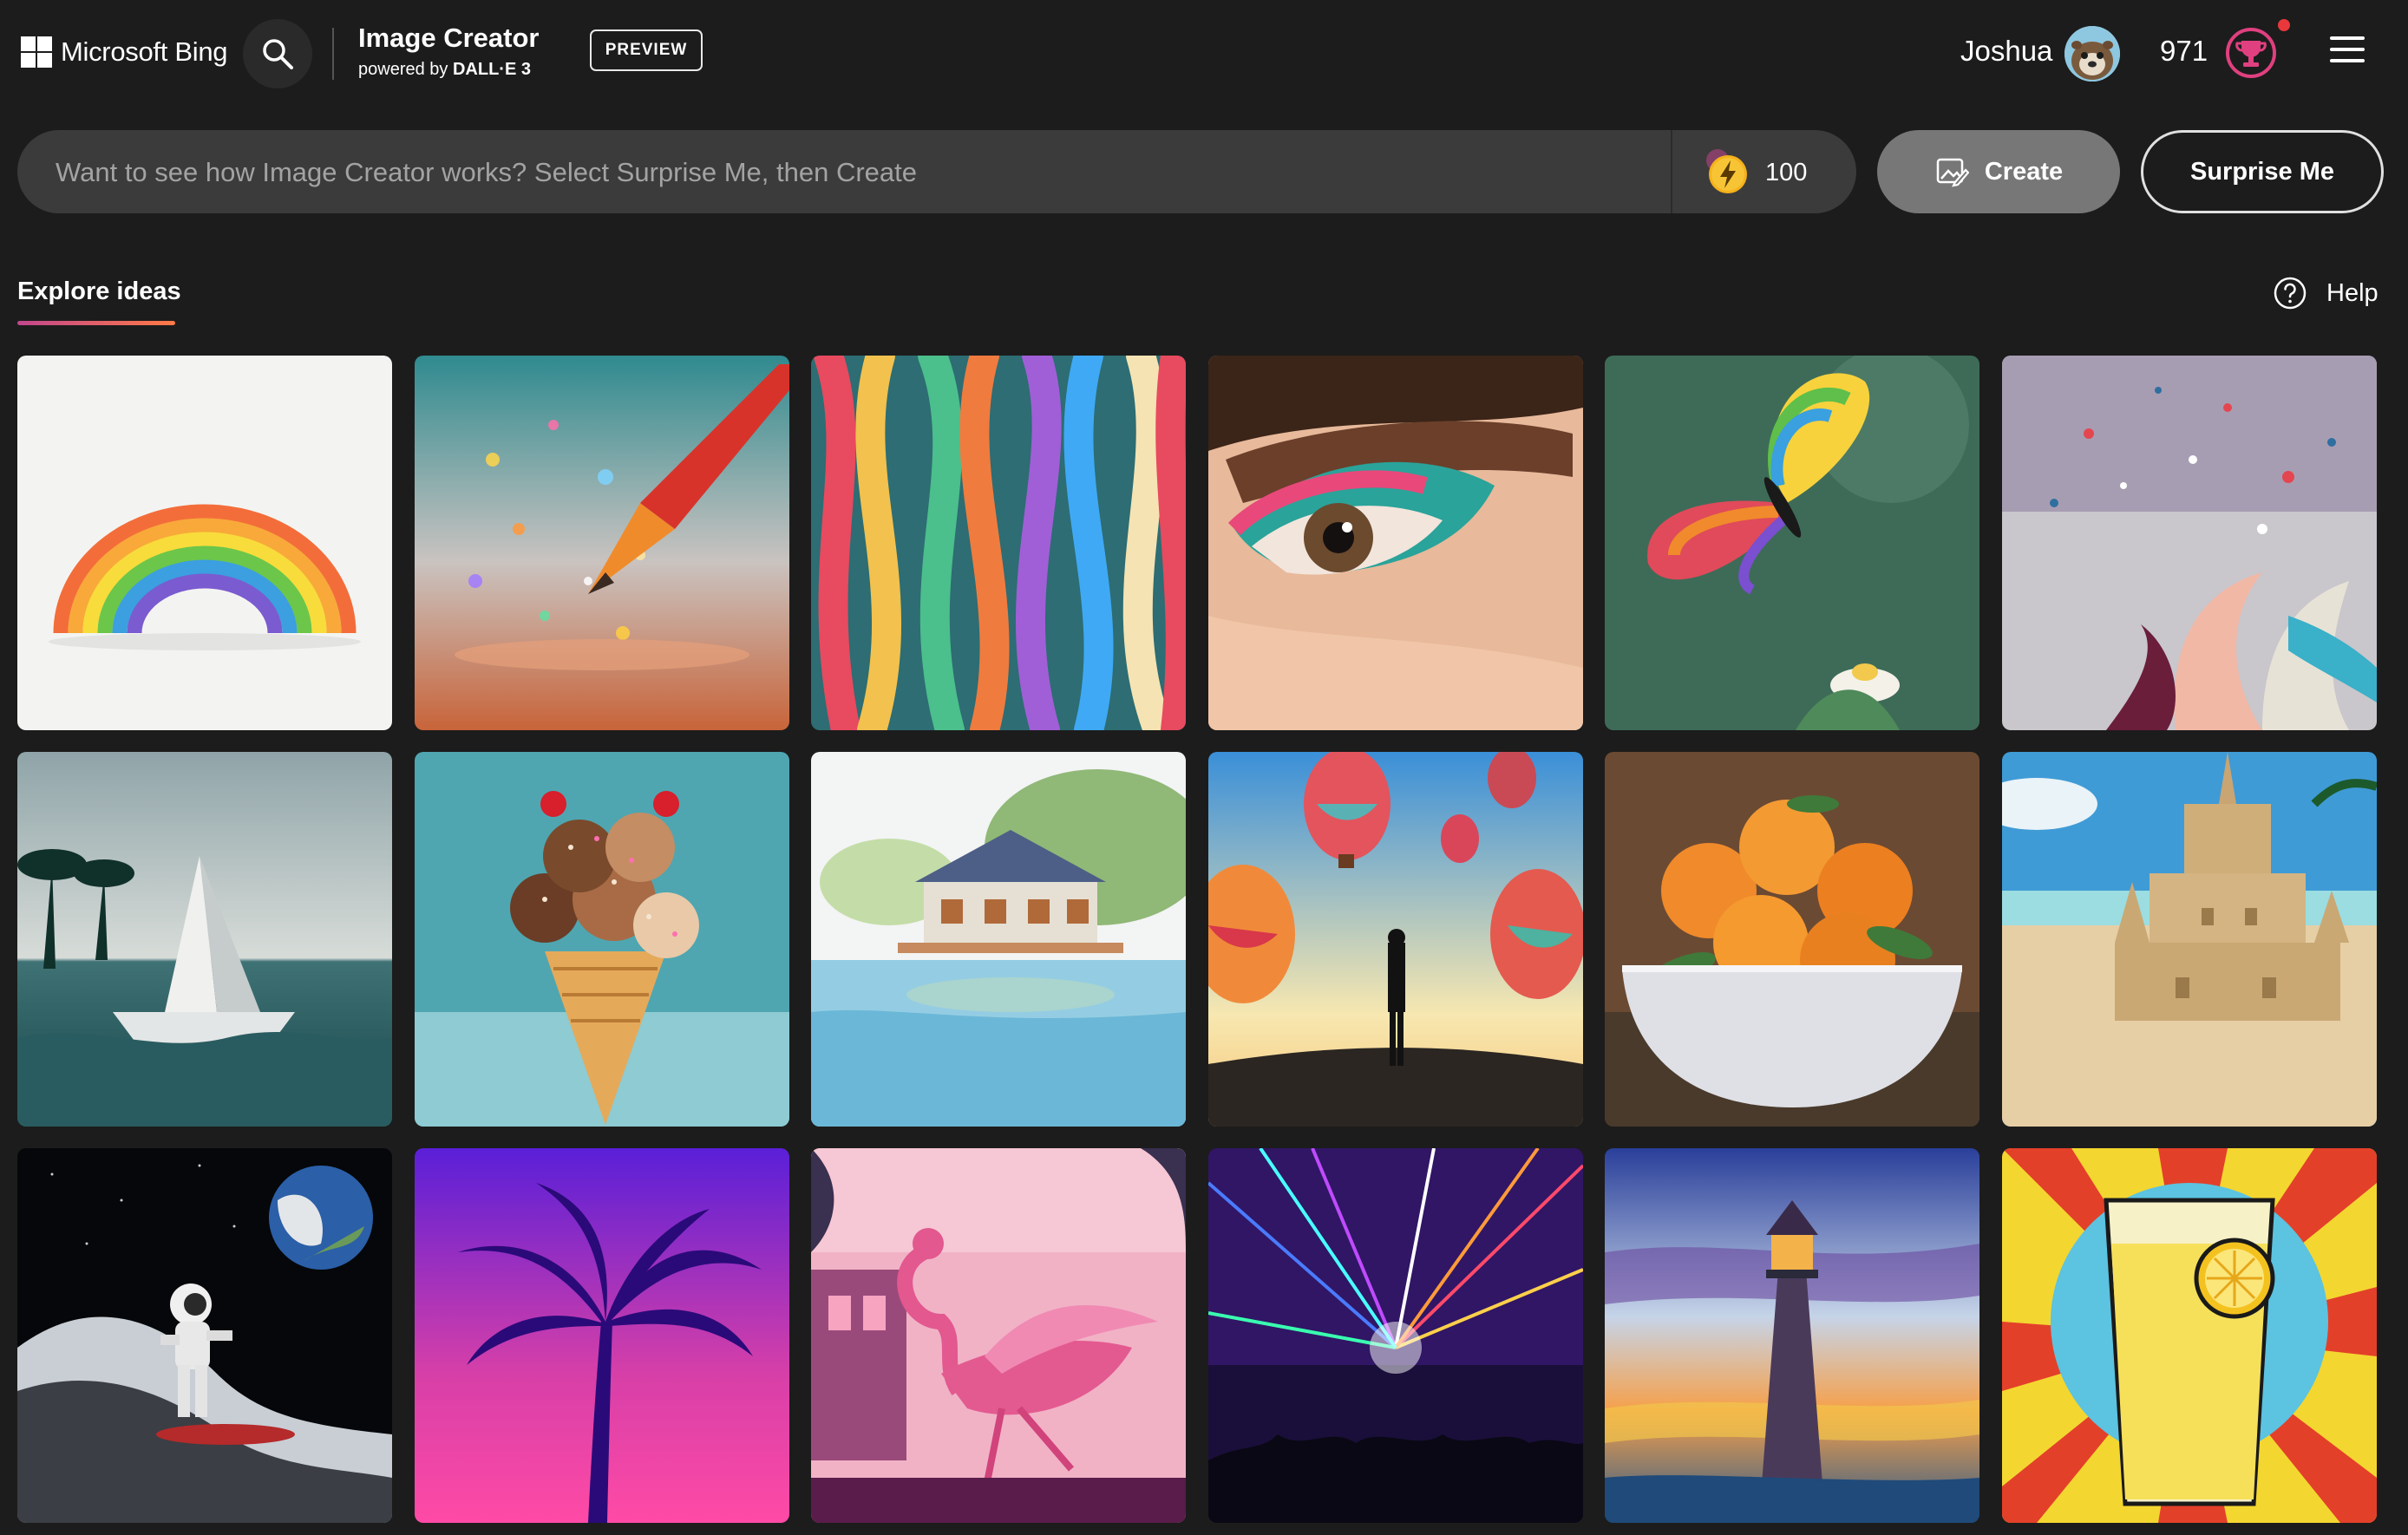  I want to click on avatar, so click(2092, 54).